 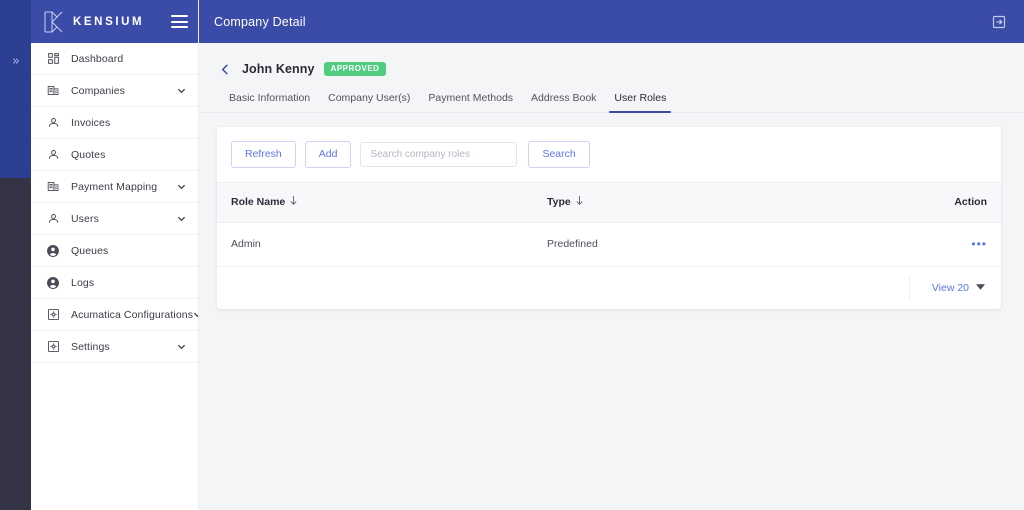 I want to click on table-footer: View 20, so click(x=609, y=288).